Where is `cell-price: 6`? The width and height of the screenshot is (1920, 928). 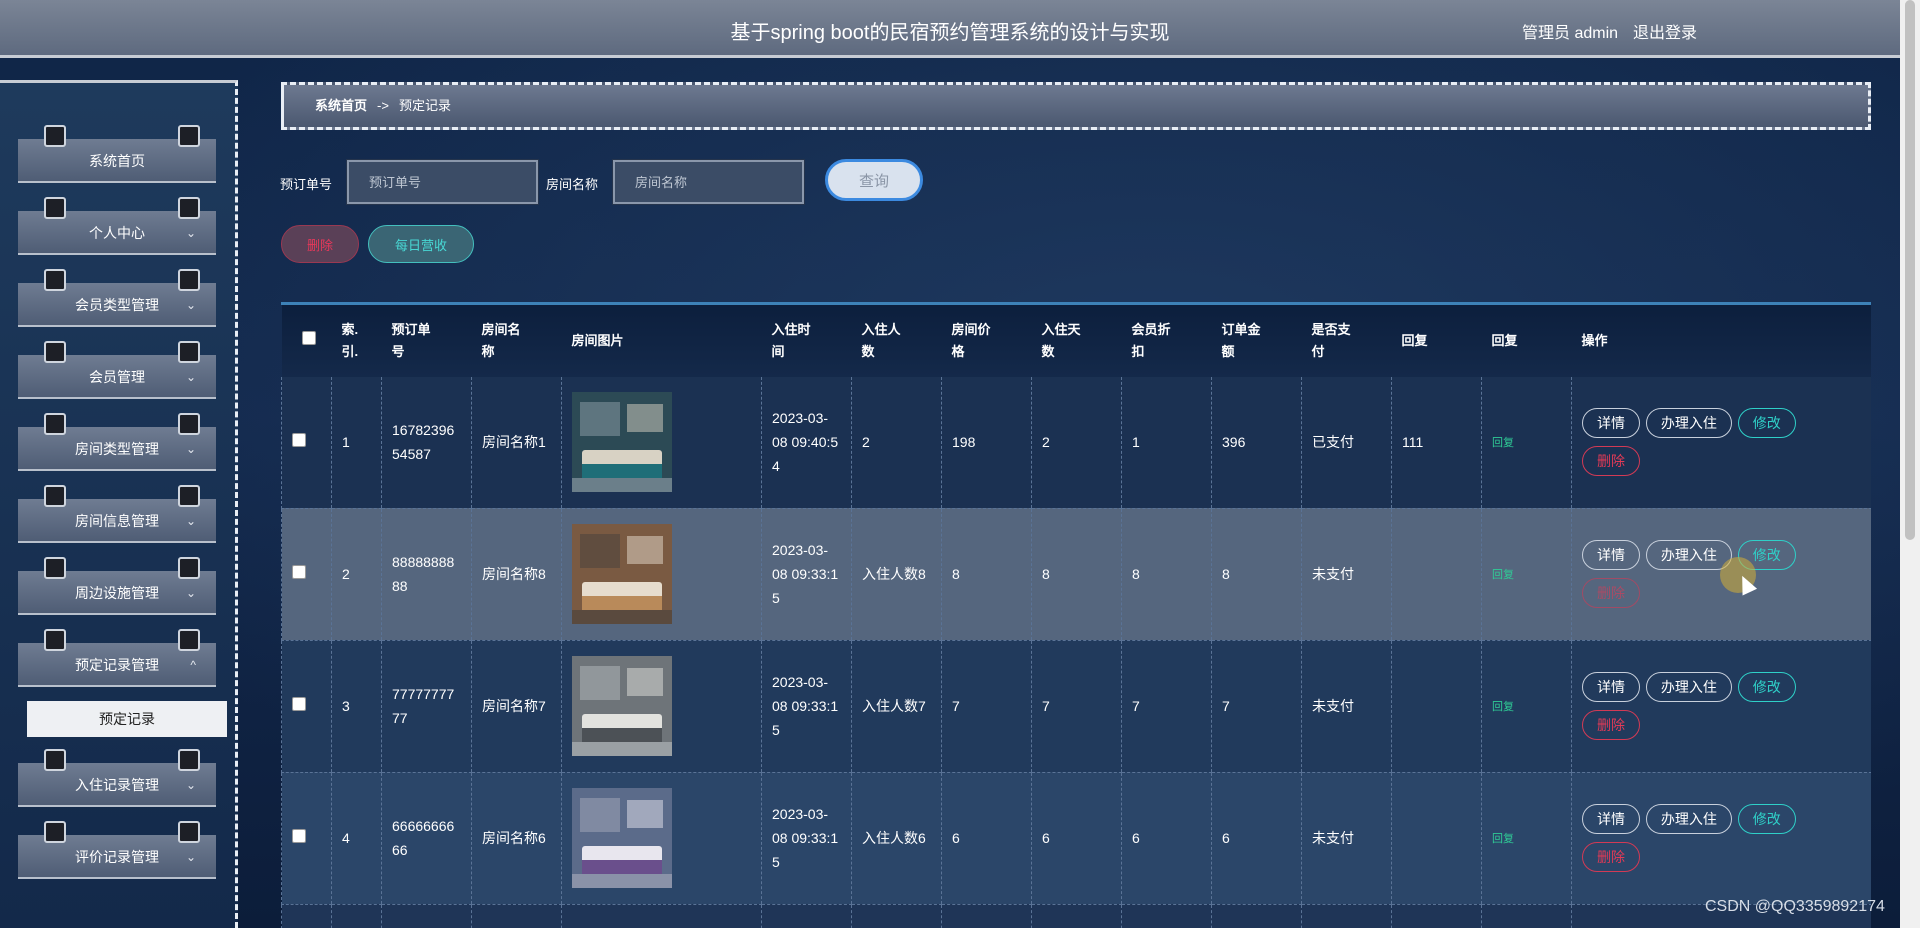
cell-price: 6 is located at coordinates (986, 838).